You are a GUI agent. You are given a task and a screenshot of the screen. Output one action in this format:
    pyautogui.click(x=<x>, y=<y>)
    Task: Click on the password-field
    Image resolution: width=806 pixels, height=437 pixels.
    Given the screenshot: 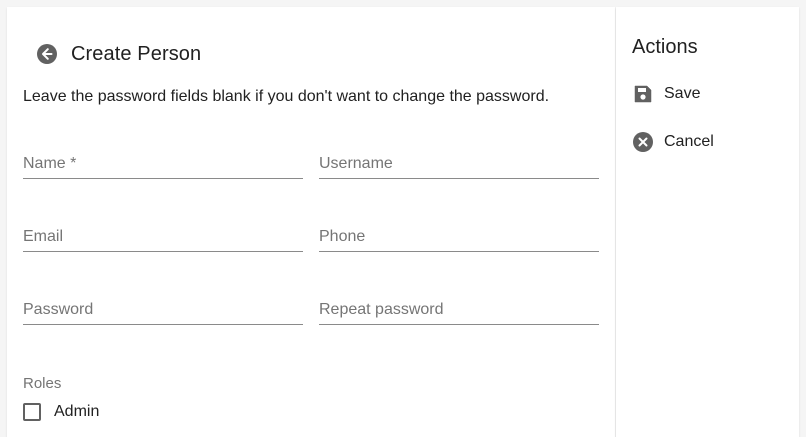 What is the action you would take?
    pyautogui.click(x=163, y=307)
    